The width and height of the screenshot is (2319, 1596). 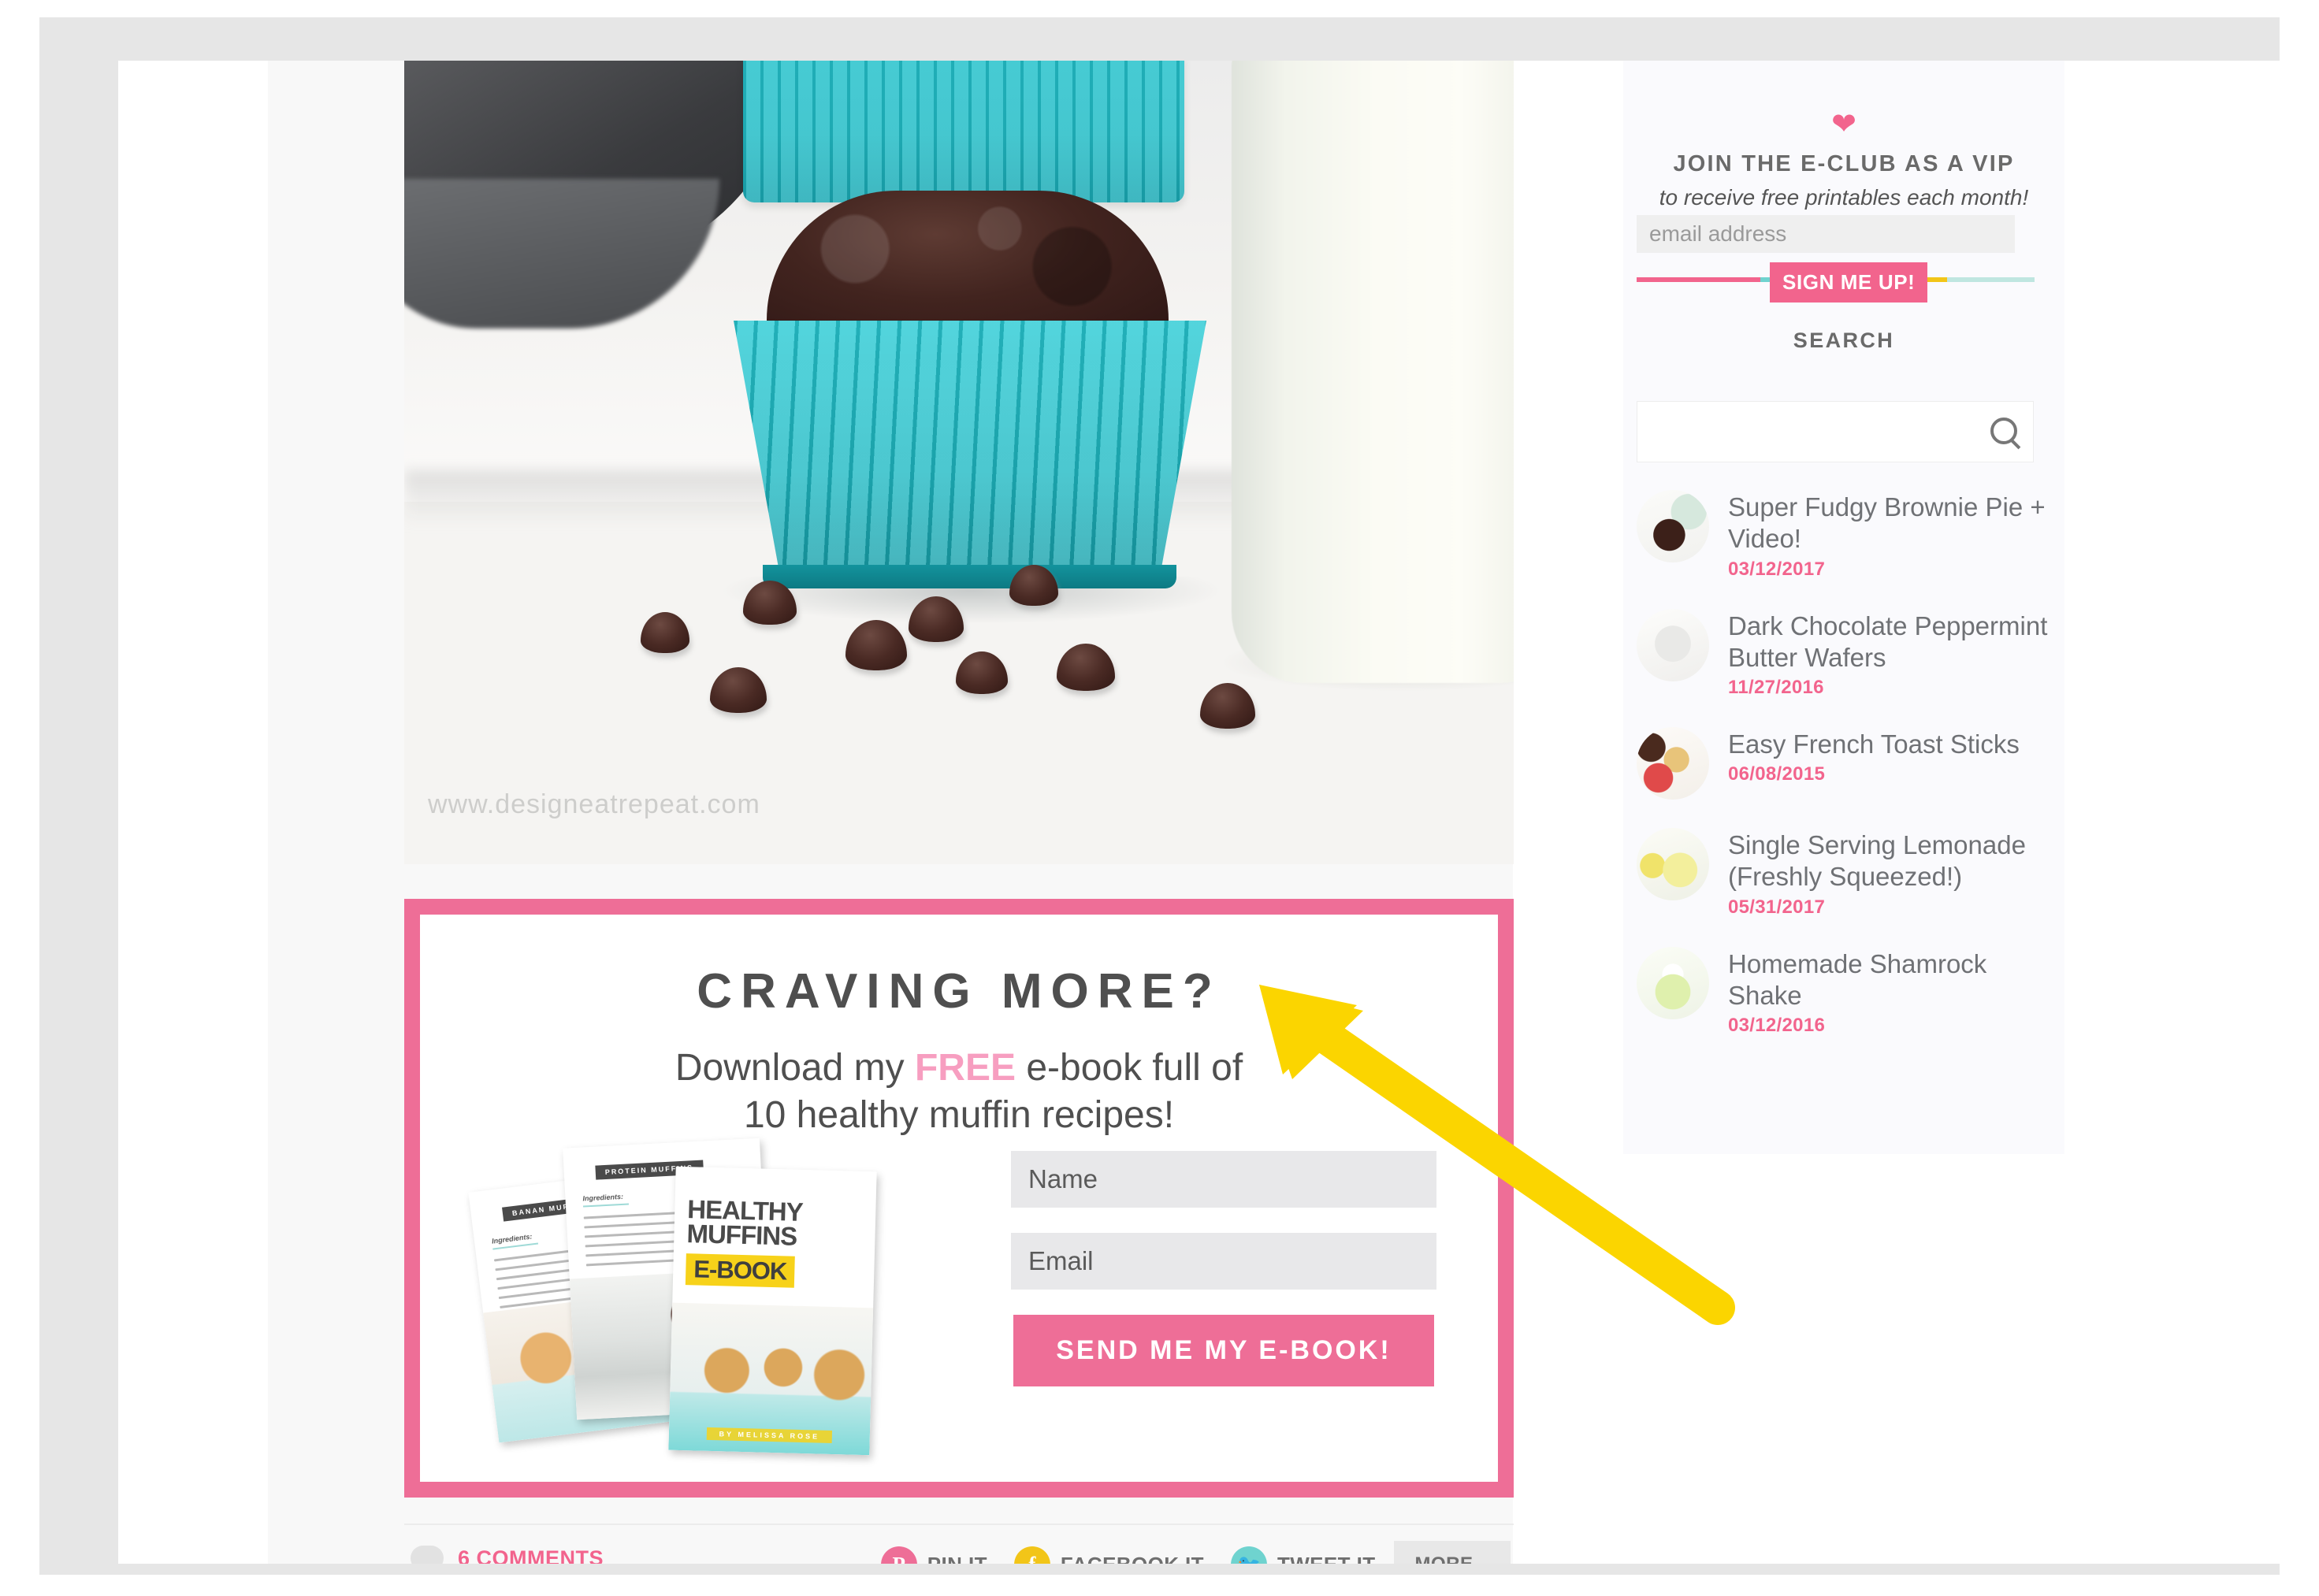 I want to click on pin-it-button: P PIN IT, so click(x=934, y=1555).